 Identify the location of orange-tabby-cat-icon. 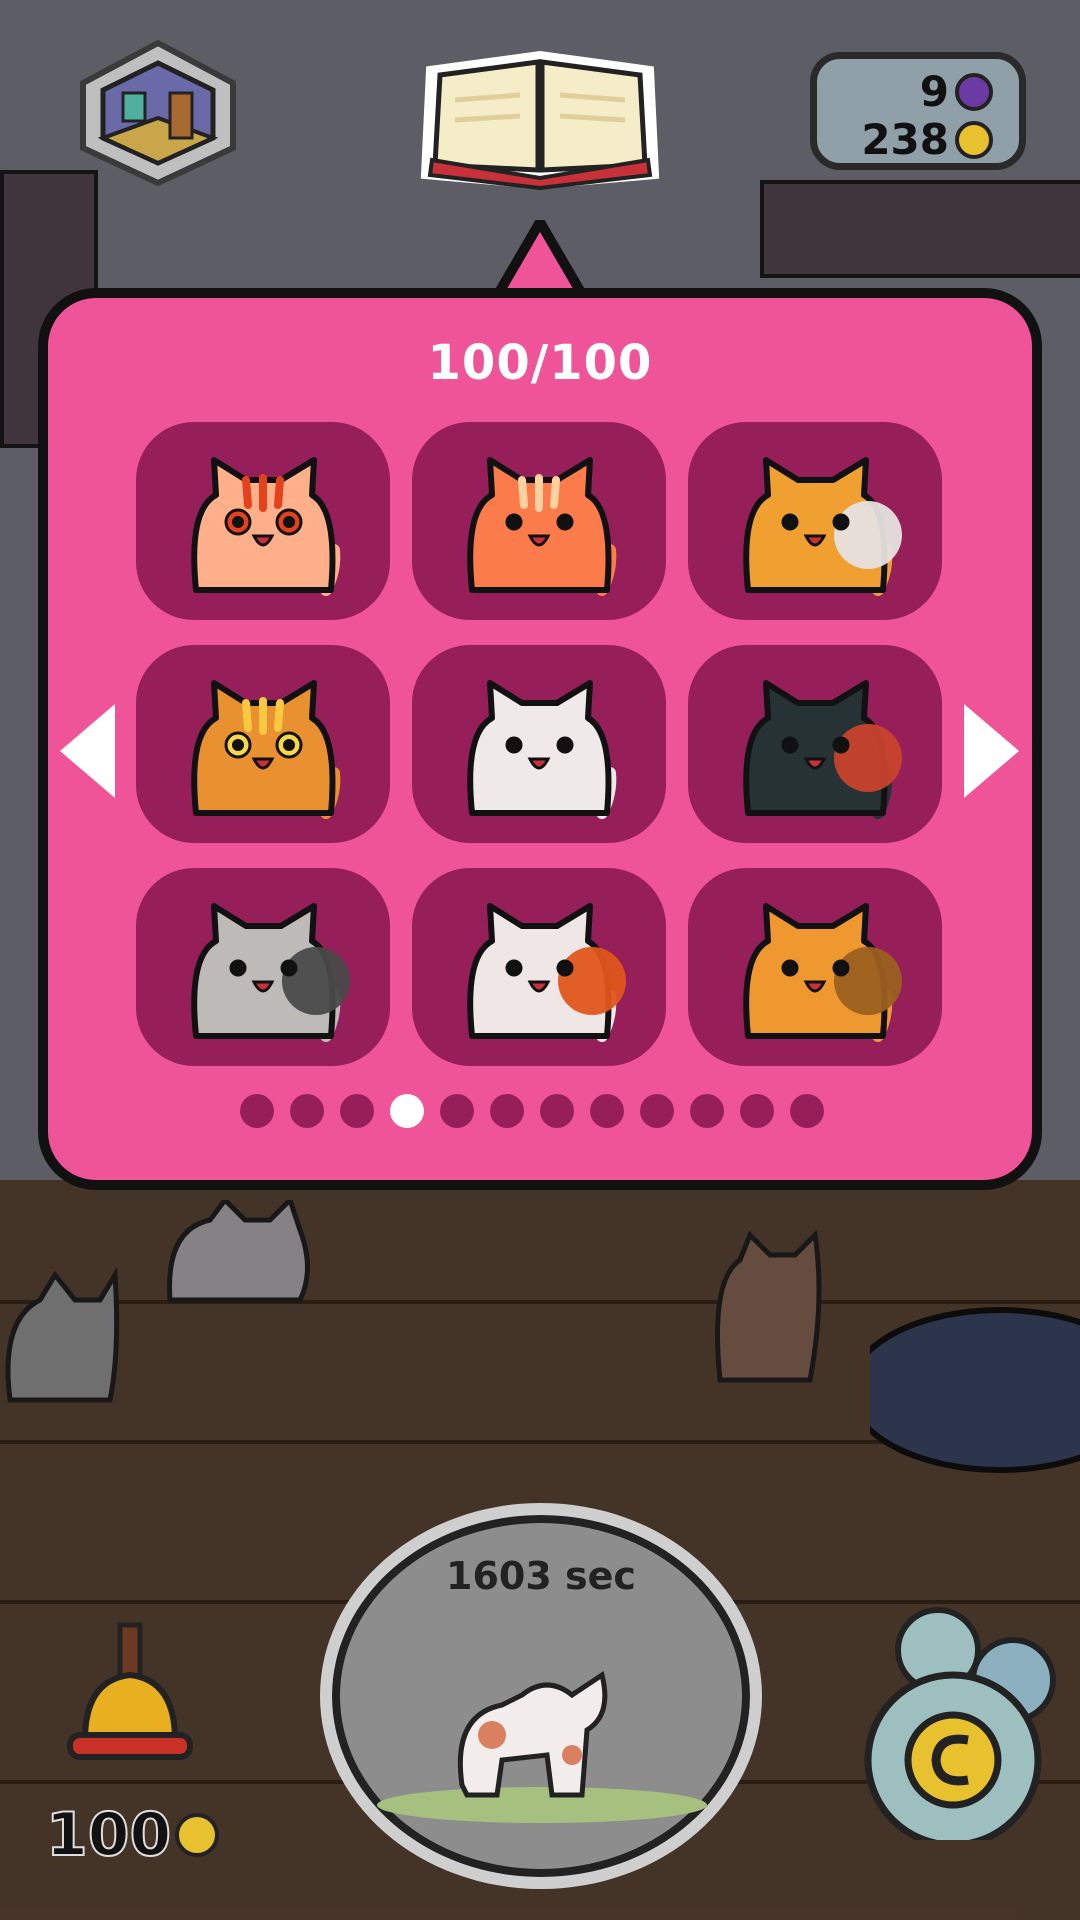
(542, 526).